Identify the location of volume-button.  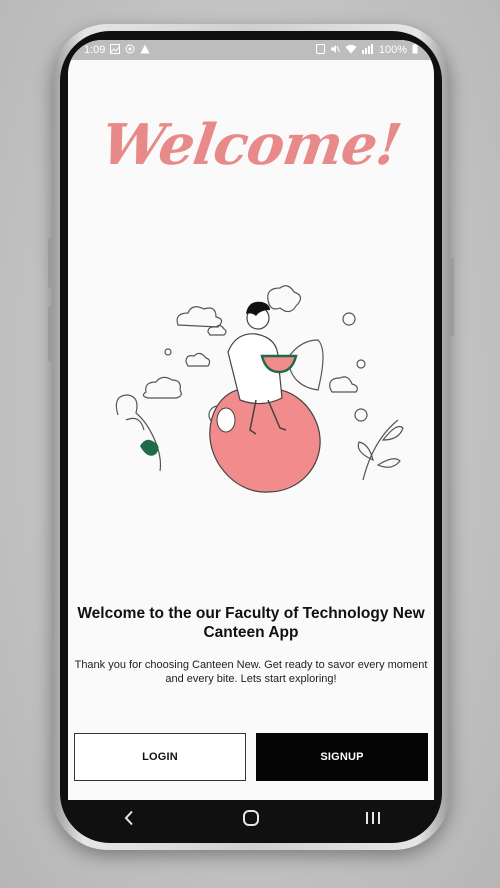
(50, 263).